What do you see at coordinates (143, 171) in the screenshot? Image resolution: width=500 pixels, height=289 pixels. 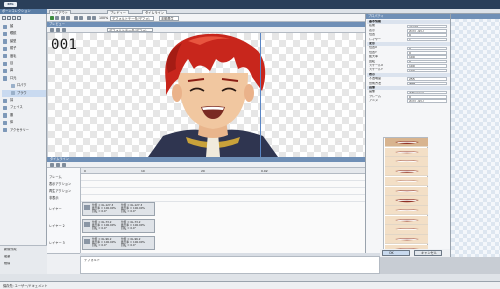 I see `ruler-label: 10` at bounding box center [143, 171].